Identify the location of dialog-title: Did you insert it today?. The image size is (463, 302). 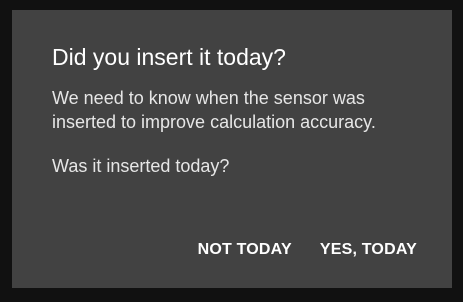
(169, 57).